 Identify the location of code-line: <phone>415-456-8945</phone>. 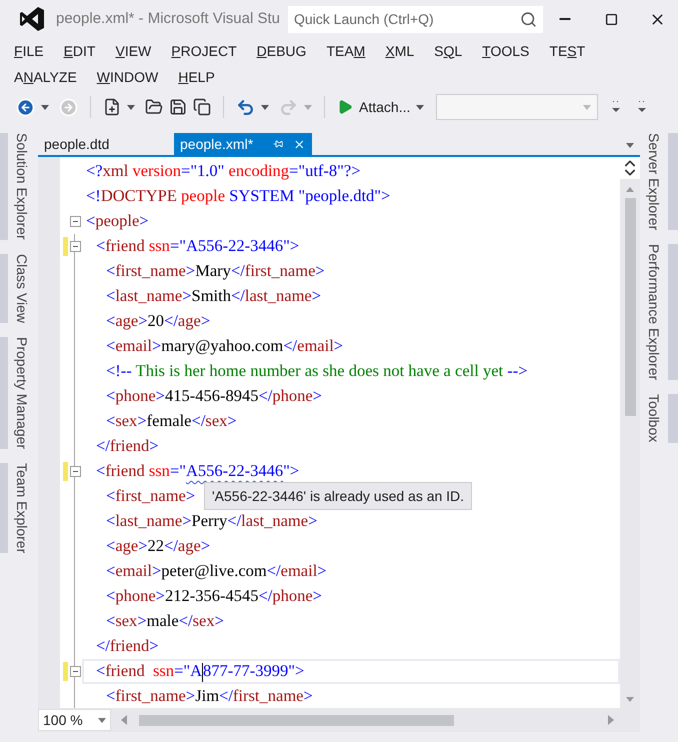
(214, 396).